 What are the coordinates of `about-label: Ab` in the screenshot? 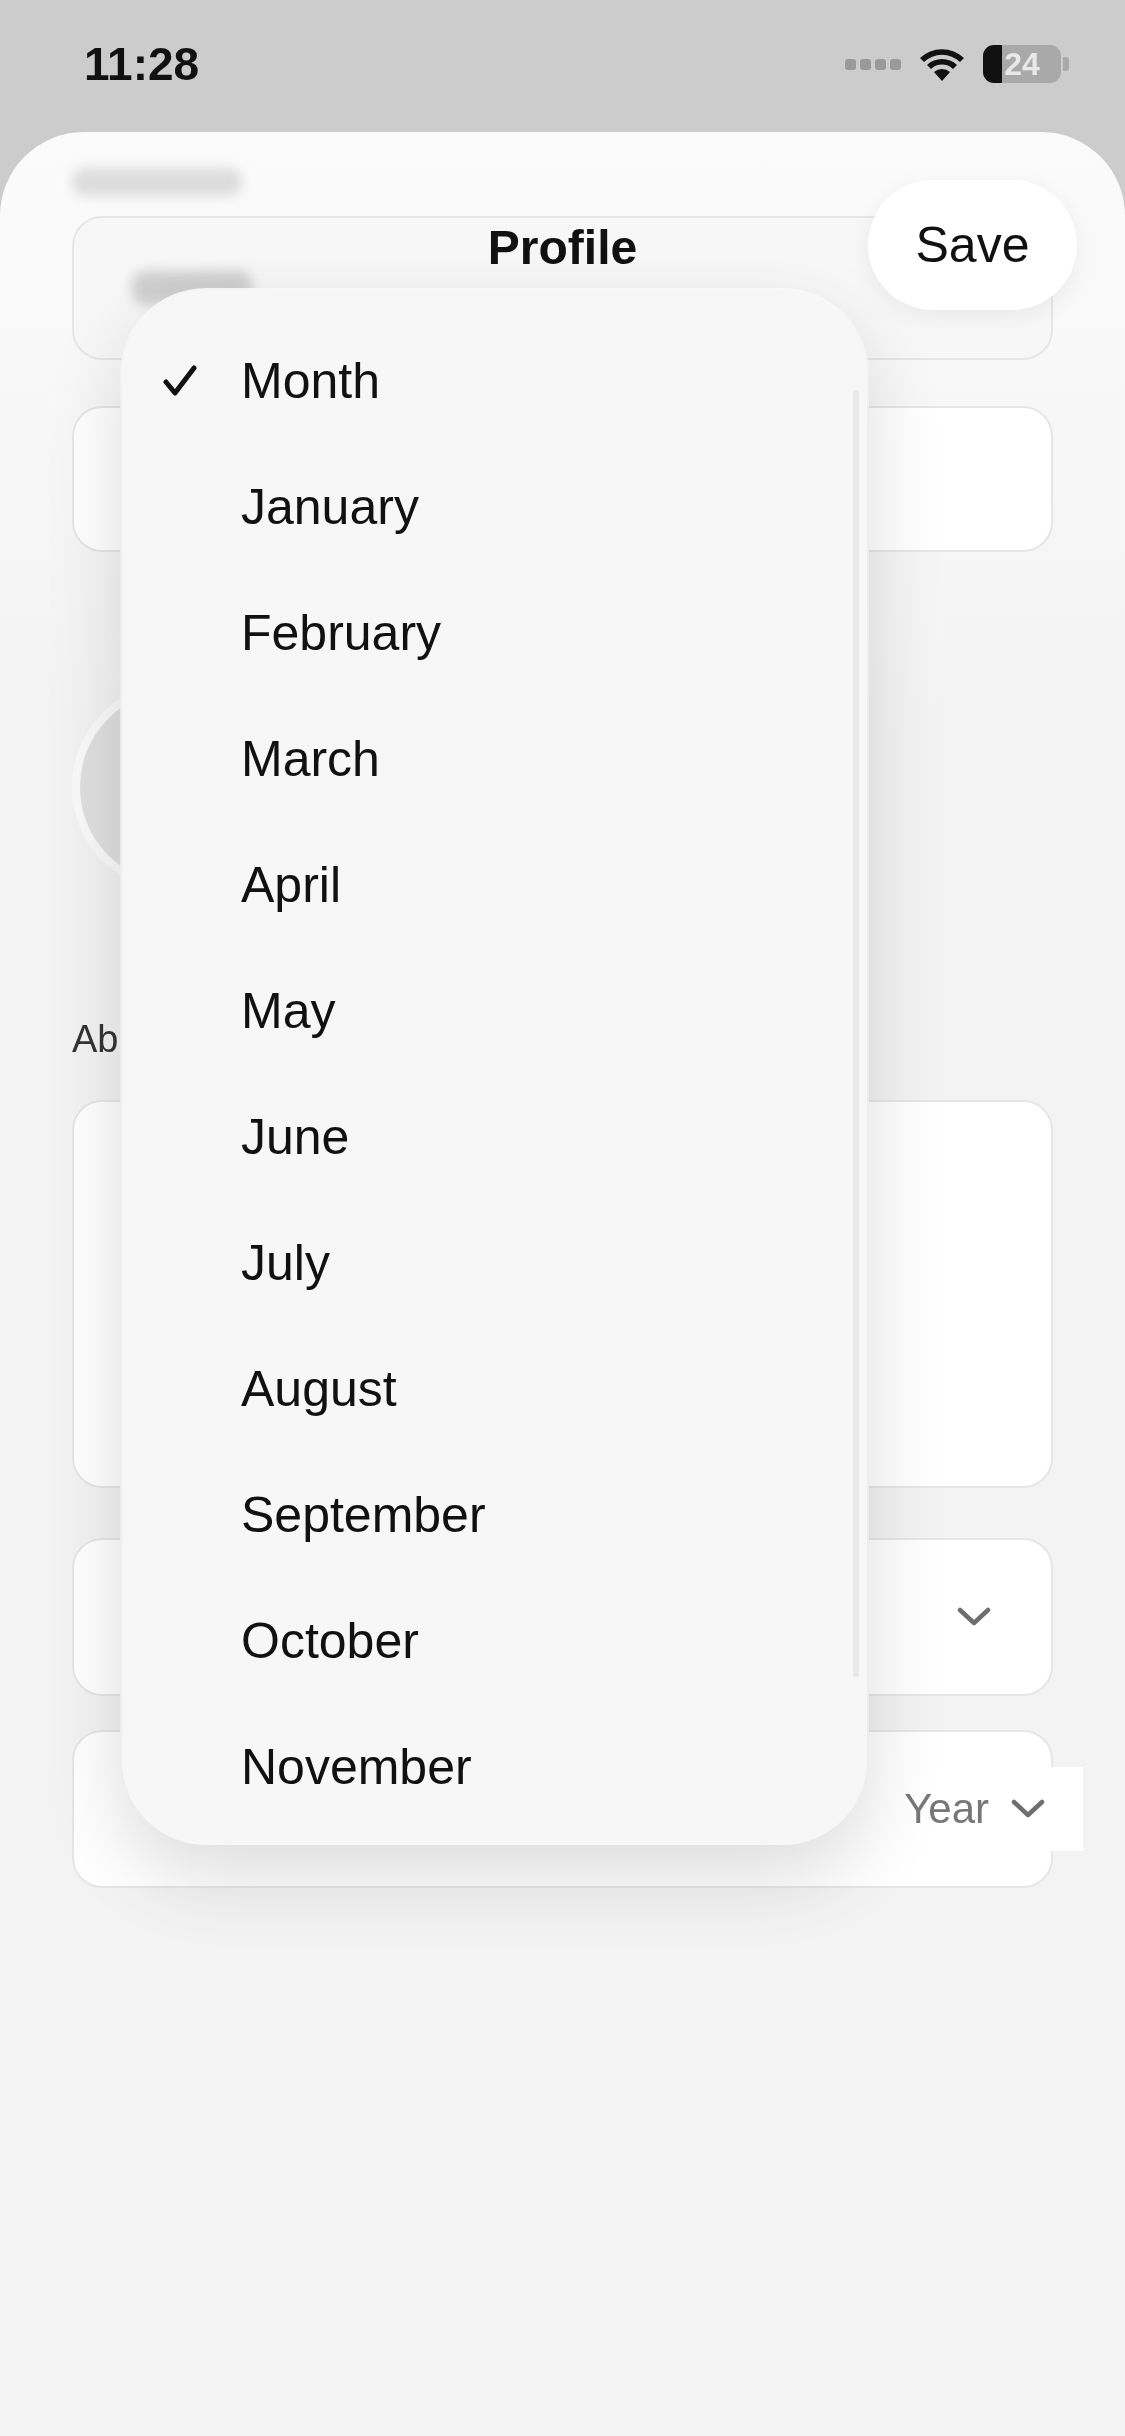 It's located at (95, 1039).